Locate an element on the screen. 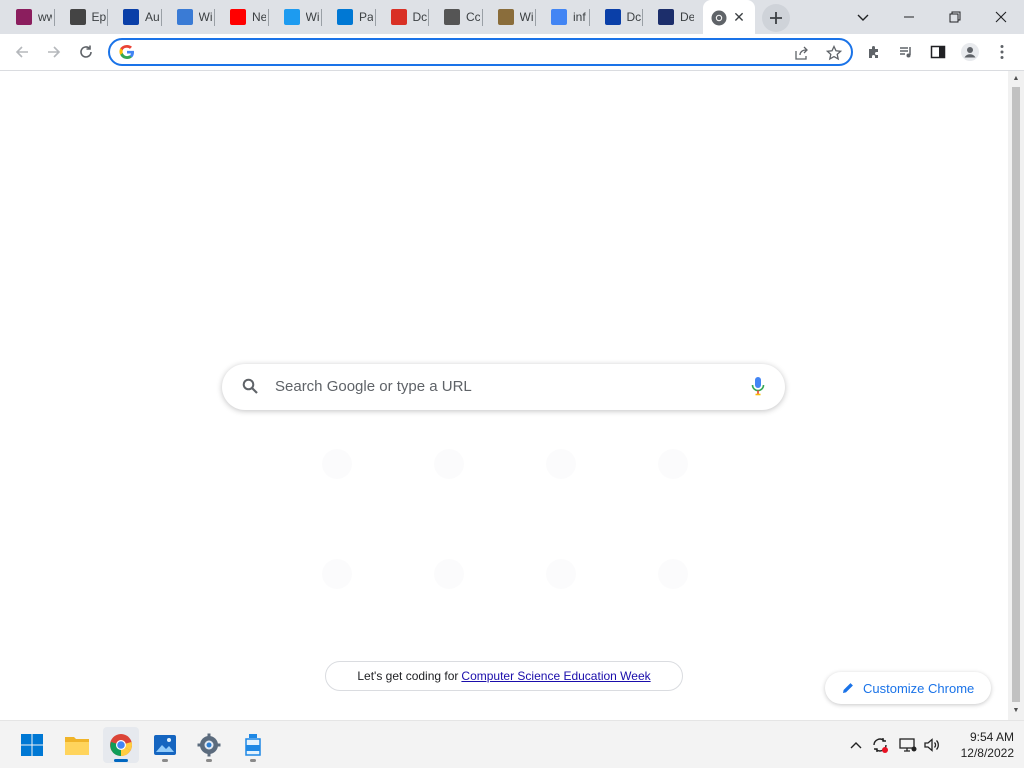 This screenshot has width=1024, height=768. tab-new-tab-active: ✕ is located at coordinates (729, 17).